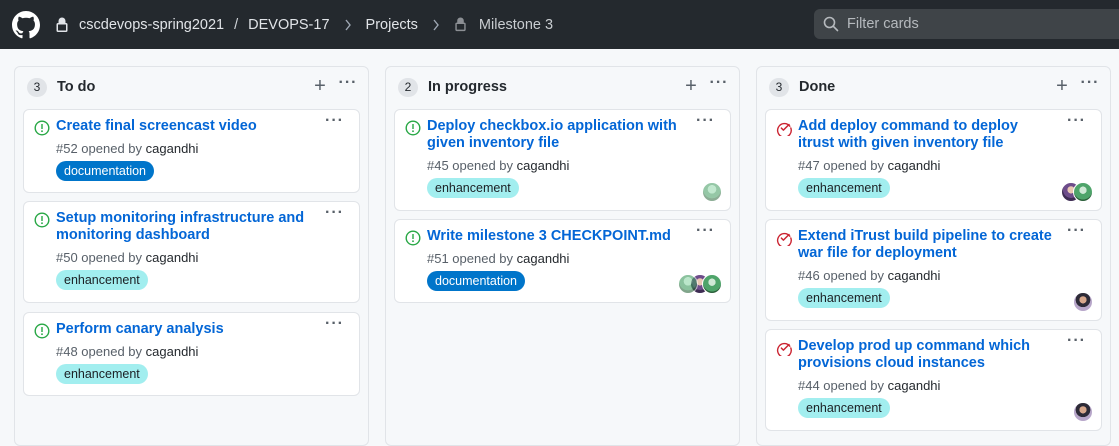 Image resolution: width=1119 pixels, height=446 pixels. Describe the element at coordinates (151, 25) in the screenshot. I see `breadcrumb-org: cscdevops-spring2021` at that location.